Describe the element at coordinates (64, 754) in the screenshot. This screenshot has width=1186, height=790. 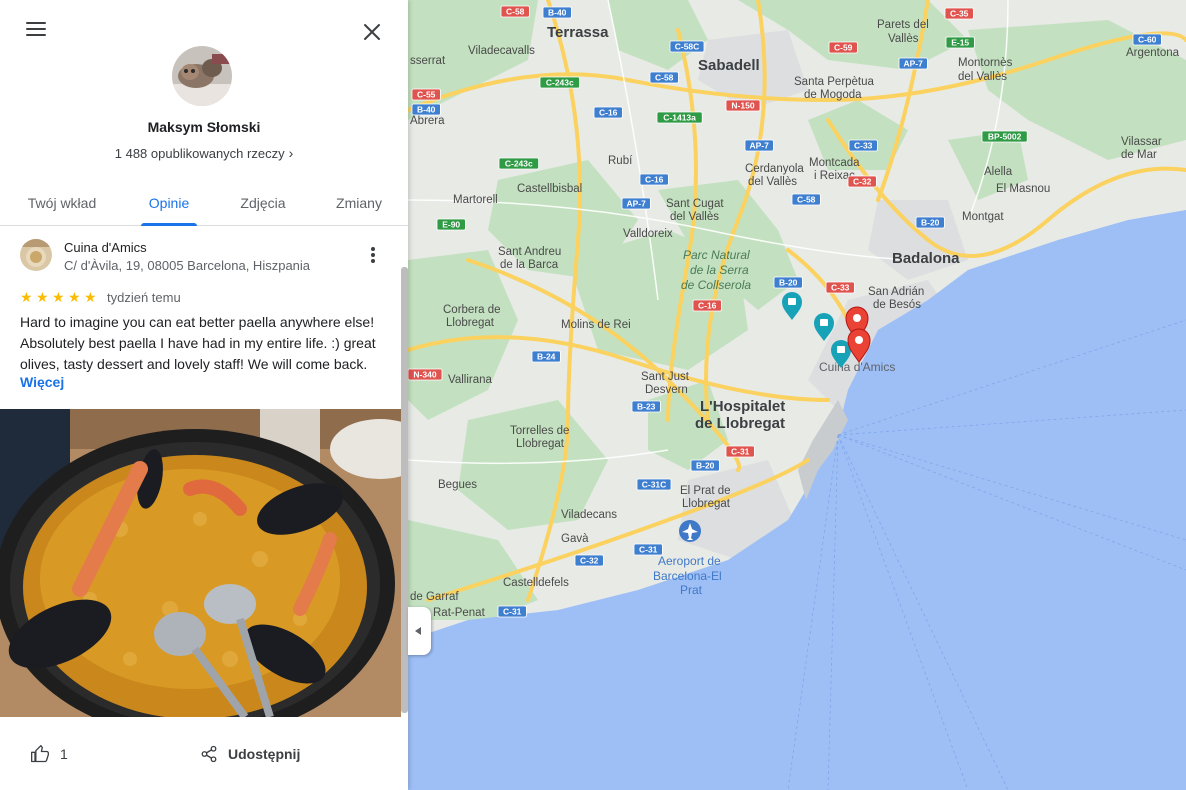
I see `like-count: 1` at that location.